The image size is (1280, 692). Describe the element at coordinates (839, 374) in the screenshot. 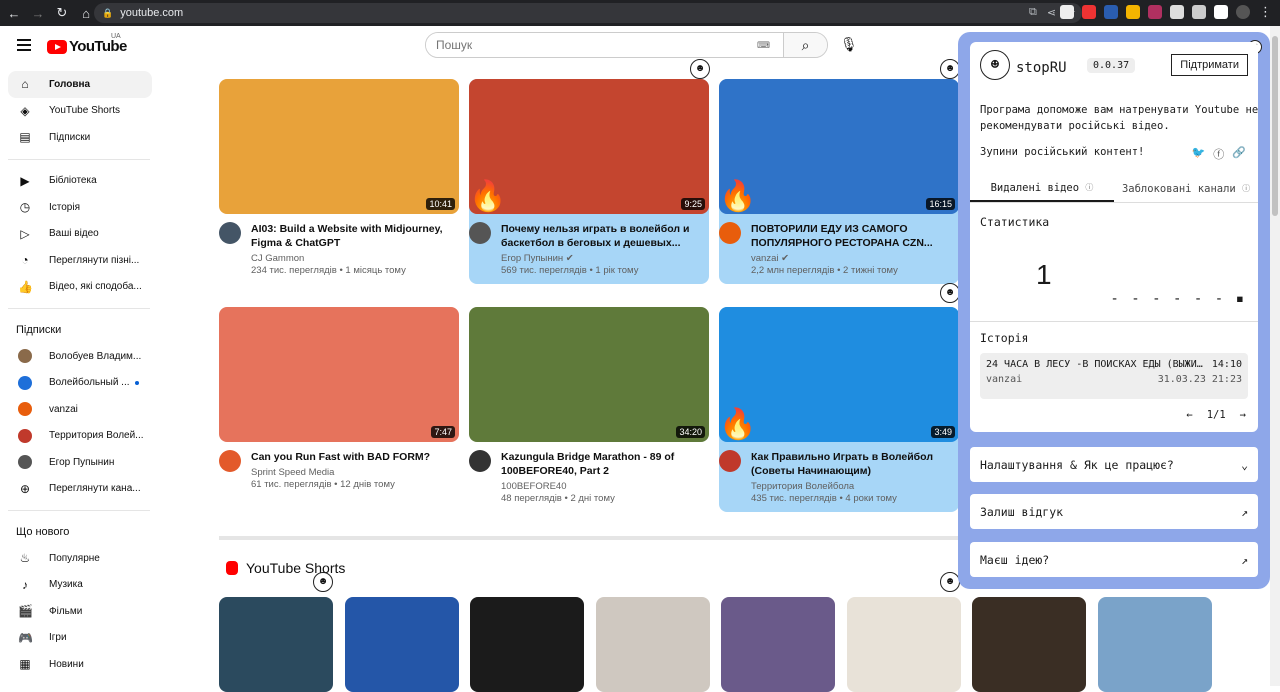

I see `video-thumbnail: 🔥 3:49` at that location.